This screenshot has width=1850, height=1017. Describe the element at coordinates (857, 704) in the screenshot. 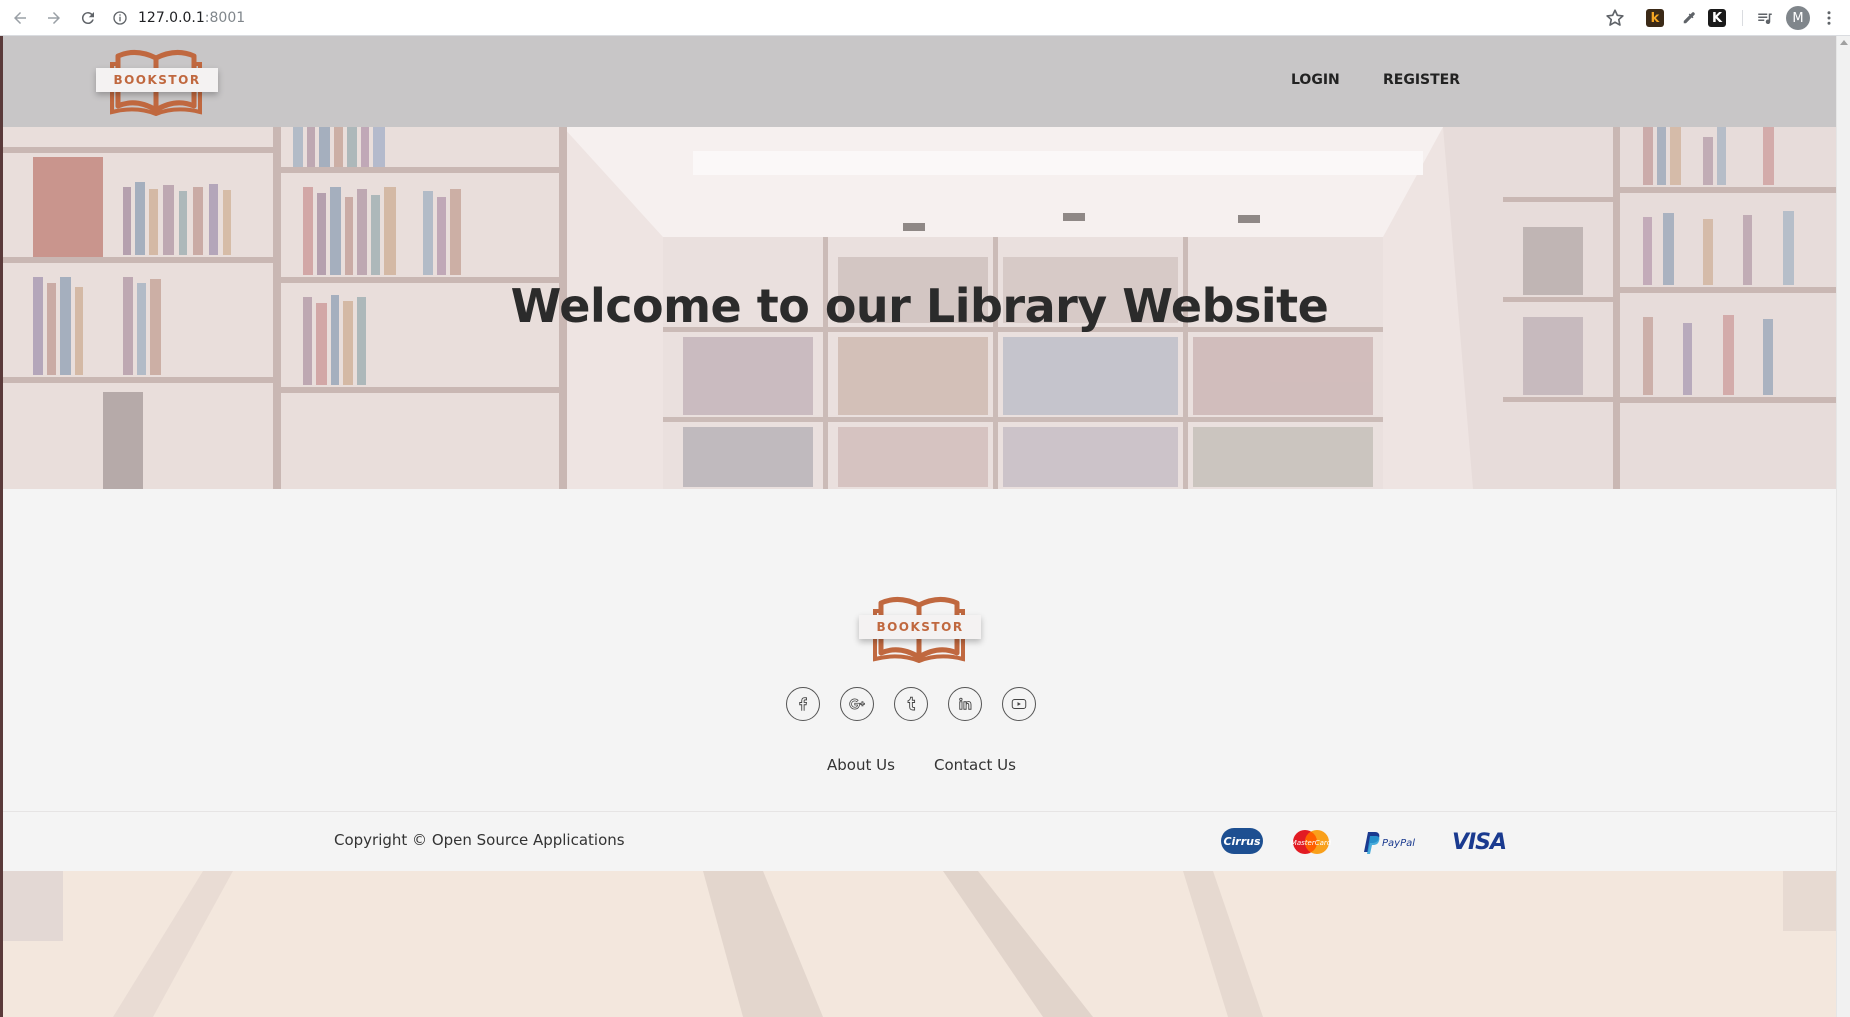

I see `google-plus-icon` at that location.